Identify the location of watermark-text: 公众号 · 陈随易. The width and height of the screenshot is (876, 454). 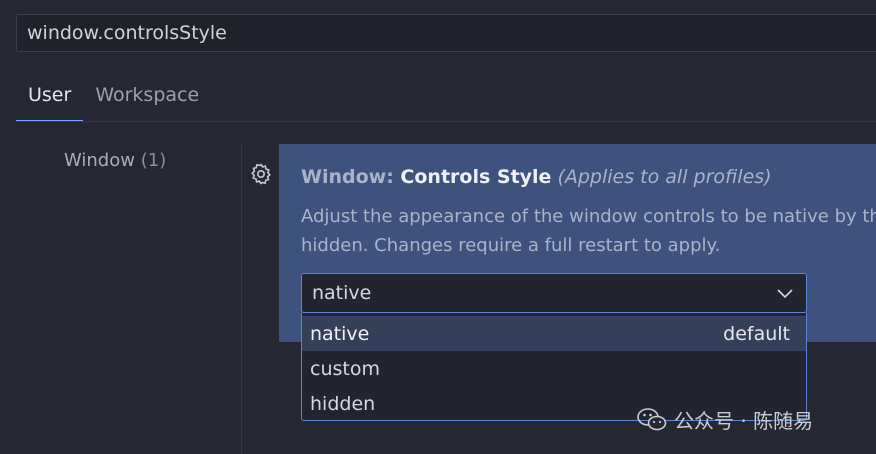
(744, 421).